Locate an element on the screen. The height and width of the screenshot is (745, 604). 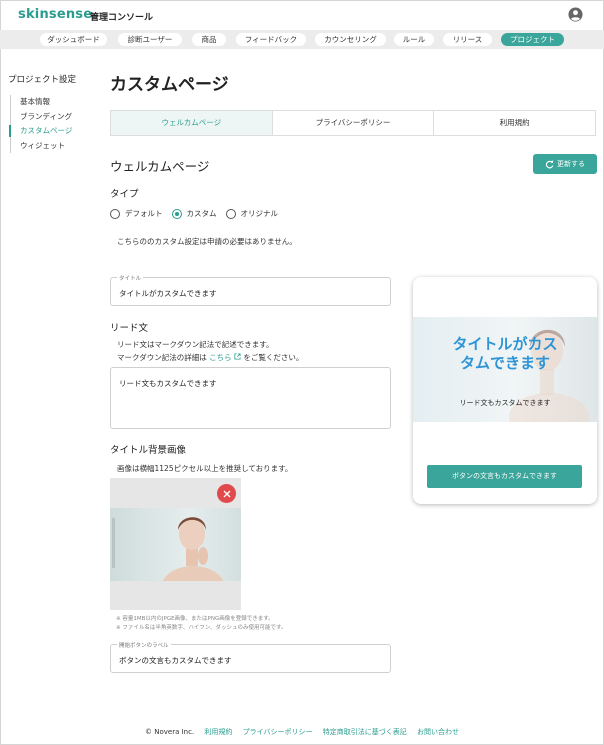
preview-lead: リード文もカスタムできます is located at coordinates (505, 403).